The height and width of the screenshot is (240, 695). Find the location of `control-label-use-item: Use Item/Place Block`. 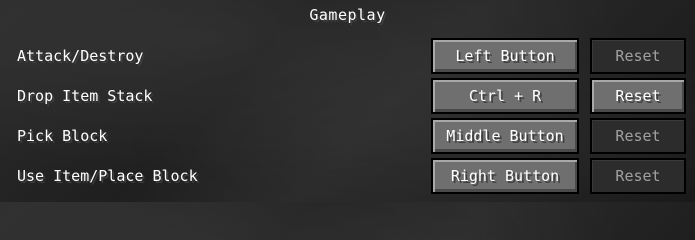

control-label-use-item: Use Item/Place Block is located at coordinates (107, 176).